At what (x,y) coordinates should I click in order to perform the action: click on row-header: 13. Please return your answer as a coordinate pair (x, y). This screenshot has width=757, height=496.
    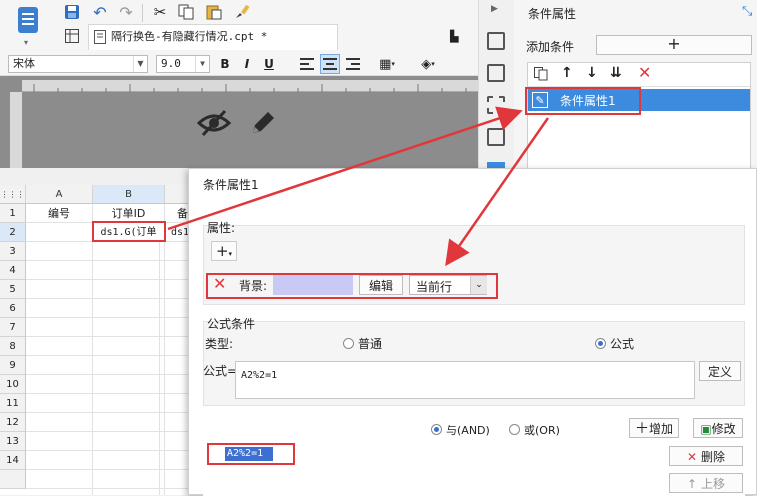
    Looking at the image, I should click on (13, 441).